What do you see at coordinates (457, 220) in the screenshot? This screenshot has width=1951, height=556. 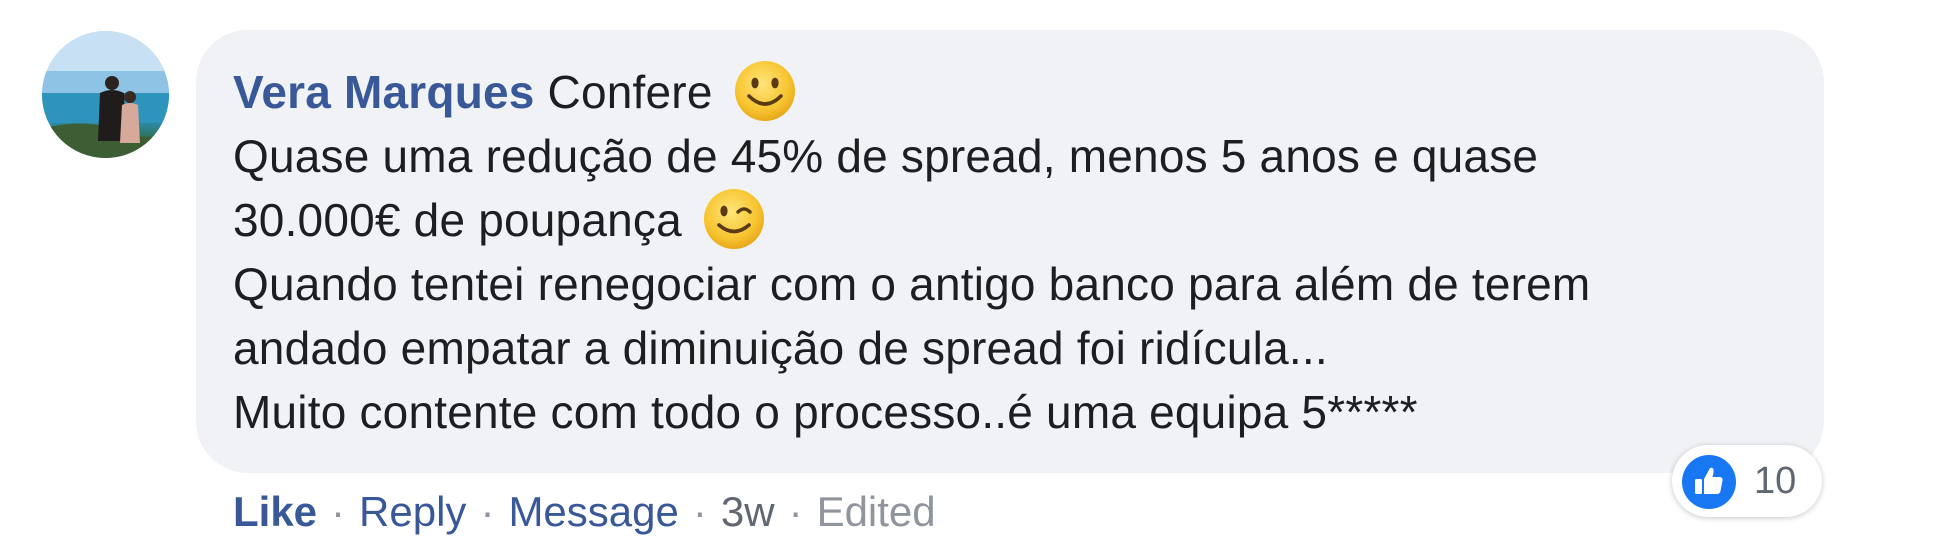 I see `comment-line-3-text: 30.000€ de poupança` at bounding box center [457, 220].